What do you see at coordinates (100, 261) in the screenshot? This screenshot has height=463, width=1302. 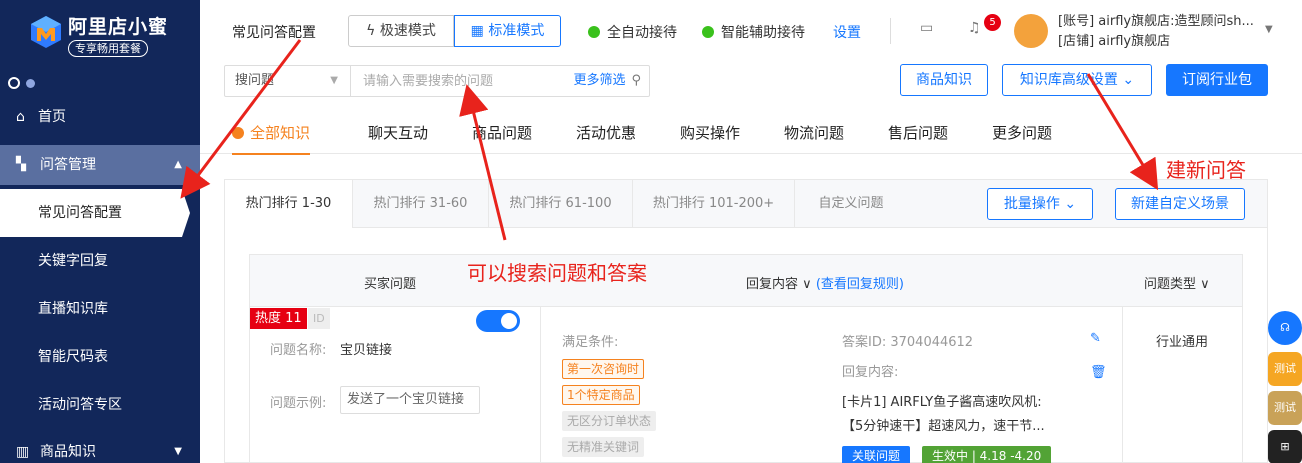 I see `nav-sub-keyword: 关键字回复` at bounding box center [100, 261].